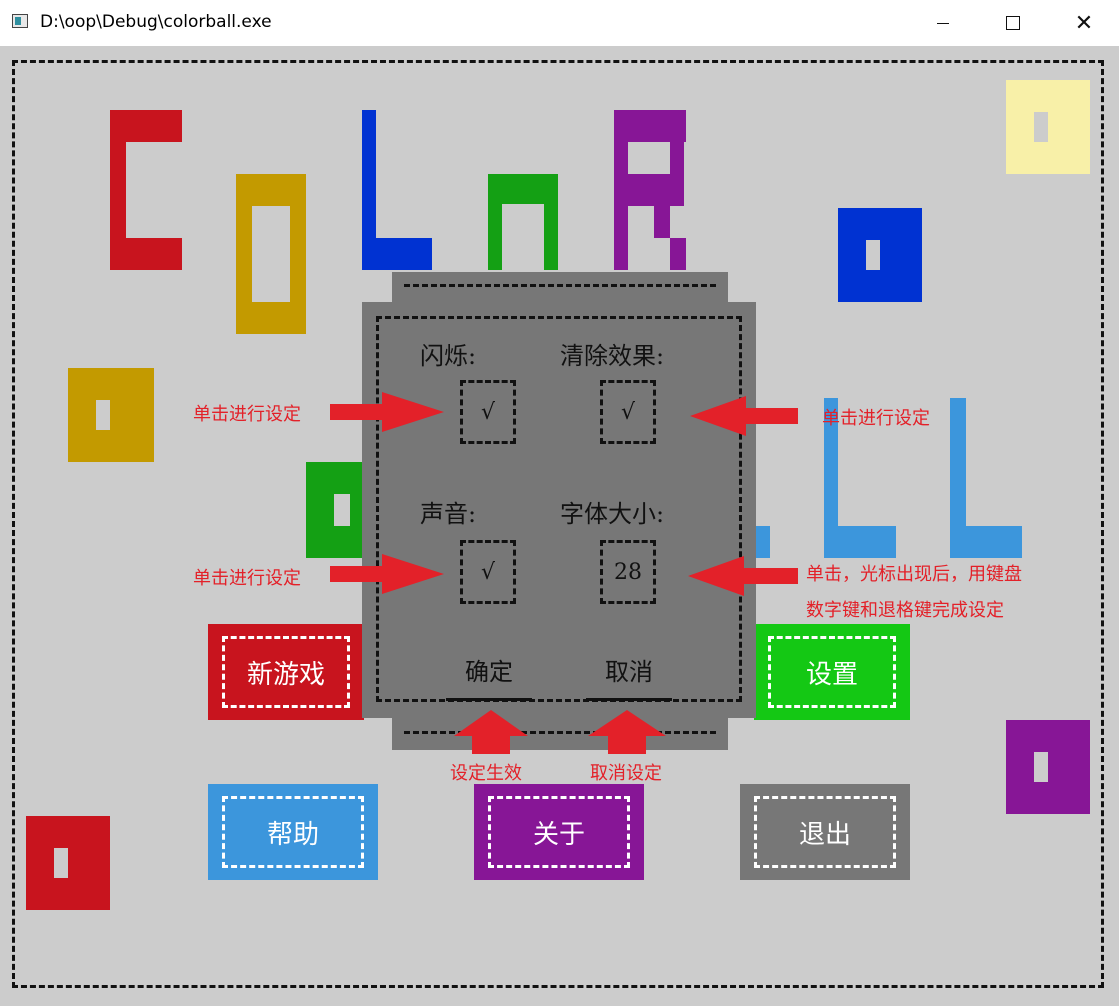  I want to click on title-letter-l, so click(397, 190).